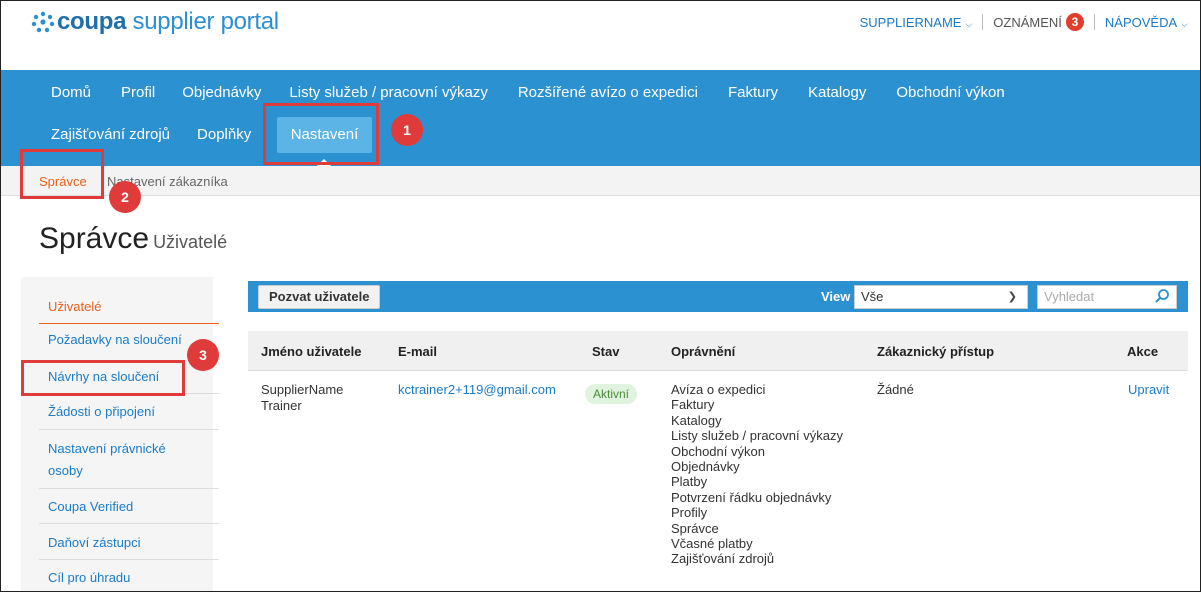  What do you see at coordinates (723, 559) in the screenshot?
I see `permission-item: Zajišťování zdrojů` at bounding box center [723, 559].